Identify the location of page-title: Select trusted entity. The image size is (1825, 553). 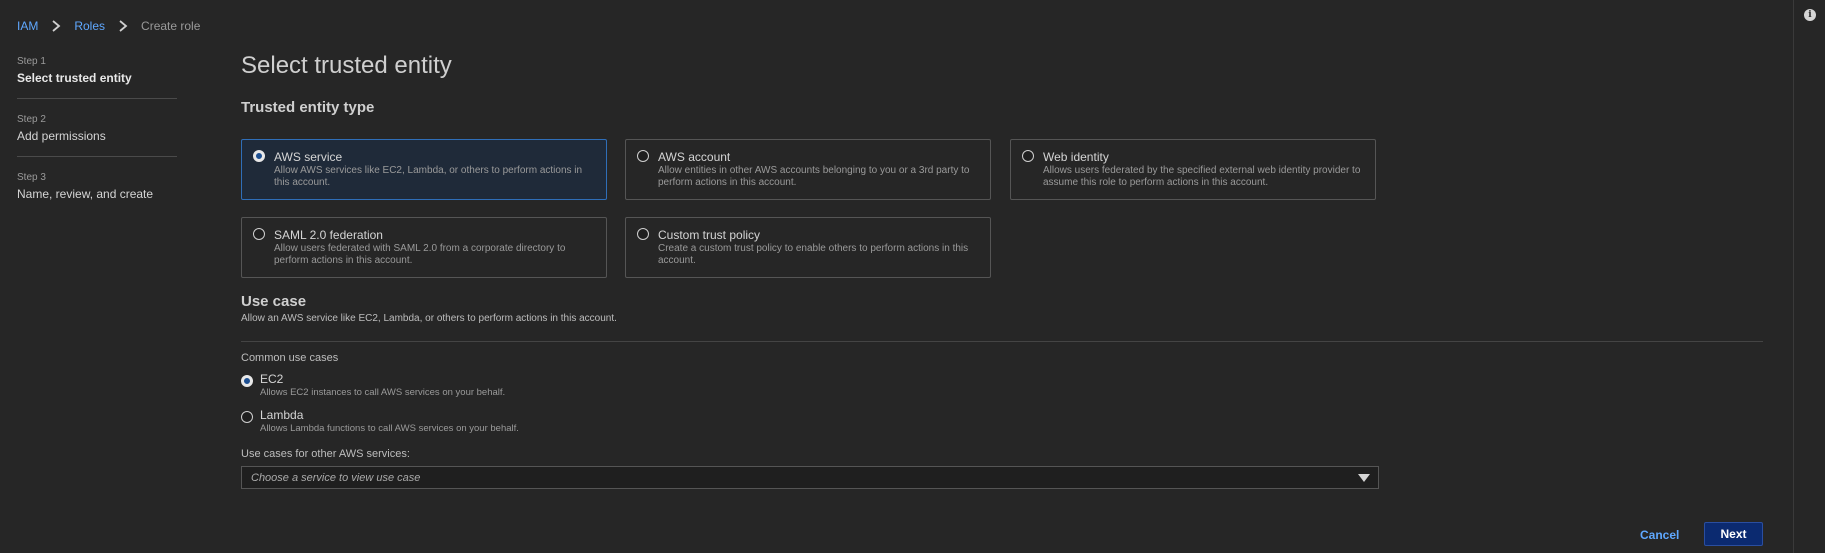
(346, 65).